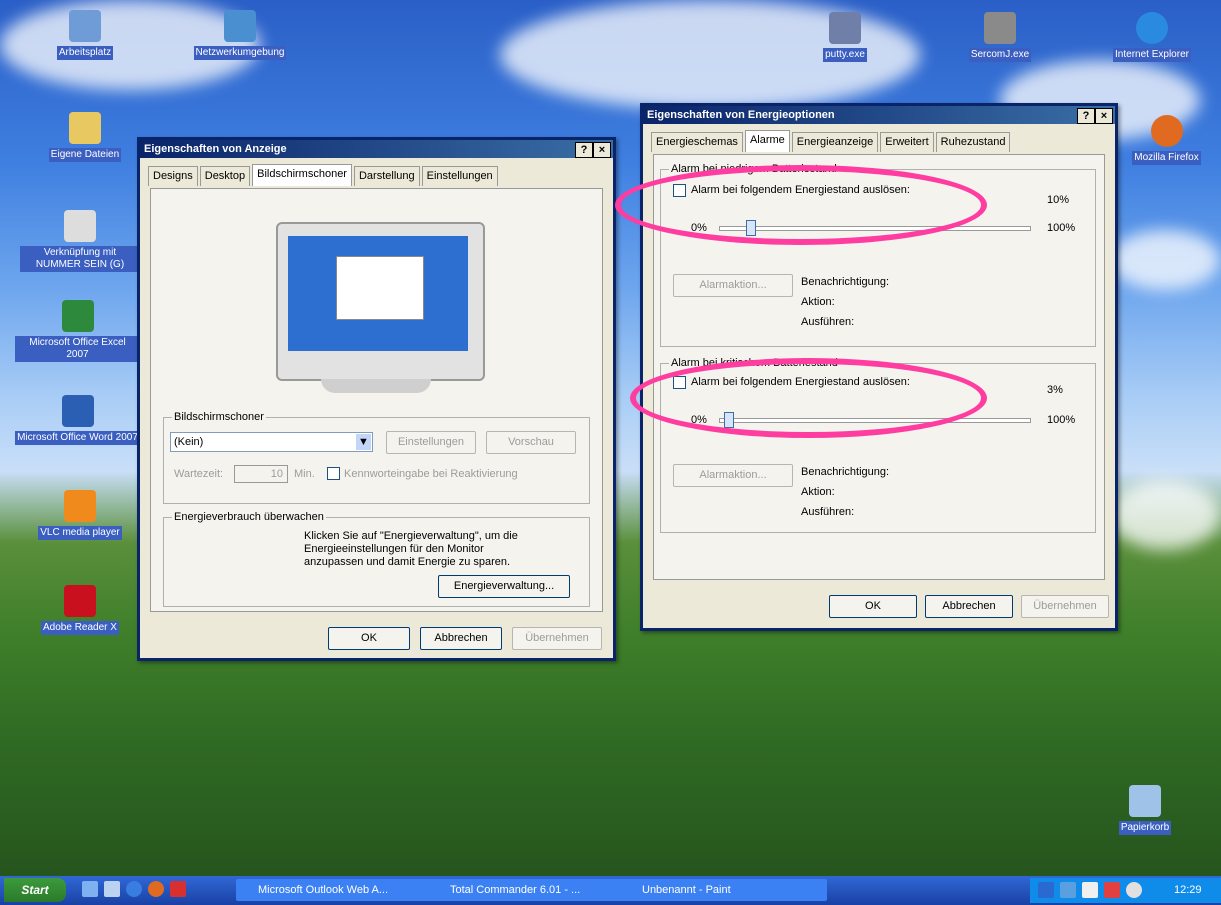 This screenshot has width=1221, height=905. What do you see at coordinates (697, 142) in the screenshot?
I see `tab-energieschemas: Energieschemas` at bounding box center [697, 142].